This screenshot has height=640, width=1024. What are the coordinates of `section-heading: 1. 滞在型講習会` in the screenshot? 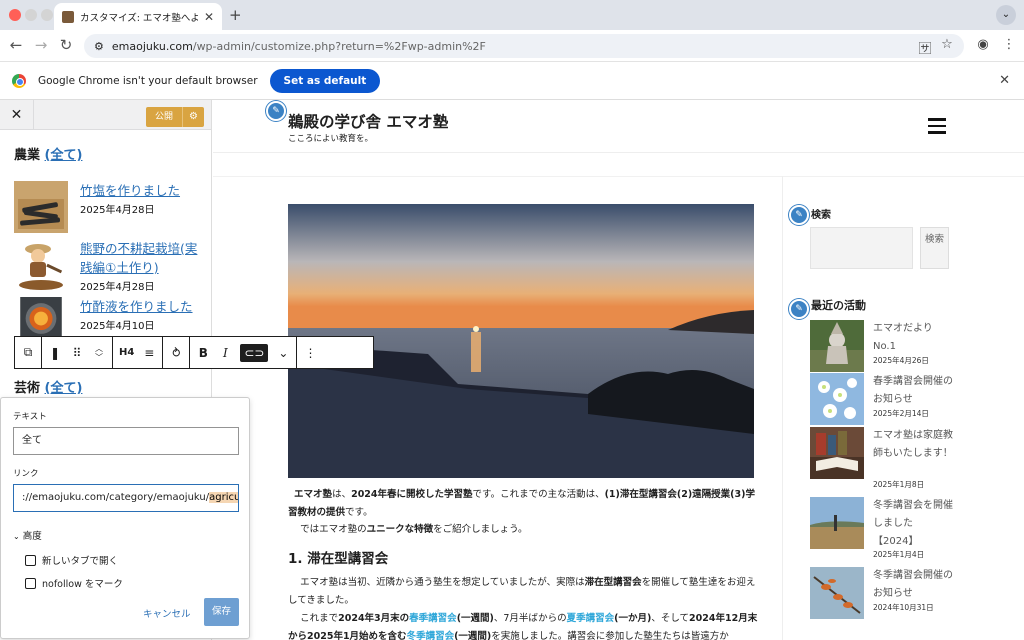 It's located at (338, 559).